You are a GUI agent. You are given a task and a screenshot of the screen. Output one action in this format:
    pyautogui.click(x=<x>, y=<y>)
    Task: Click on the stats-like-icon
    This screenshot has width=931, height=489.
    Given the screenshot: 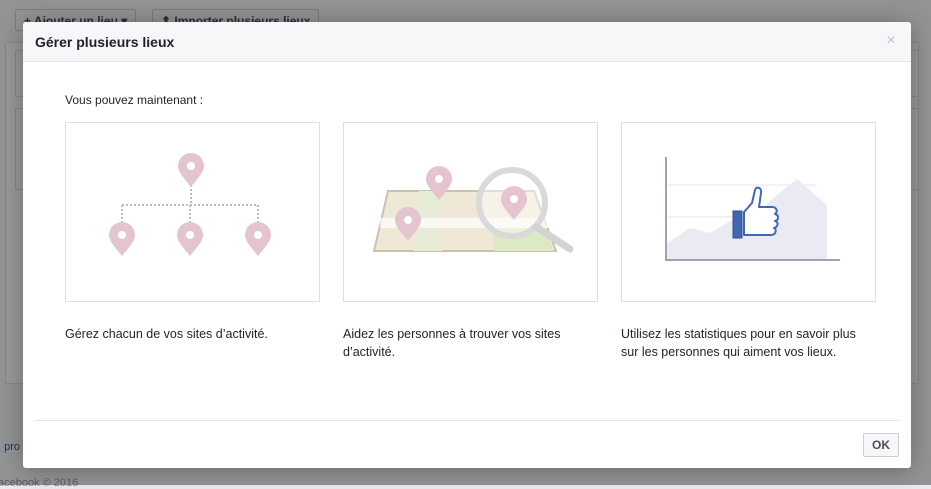 What is the action you would take?
    pyautogui.click(x=752, y=209)
    